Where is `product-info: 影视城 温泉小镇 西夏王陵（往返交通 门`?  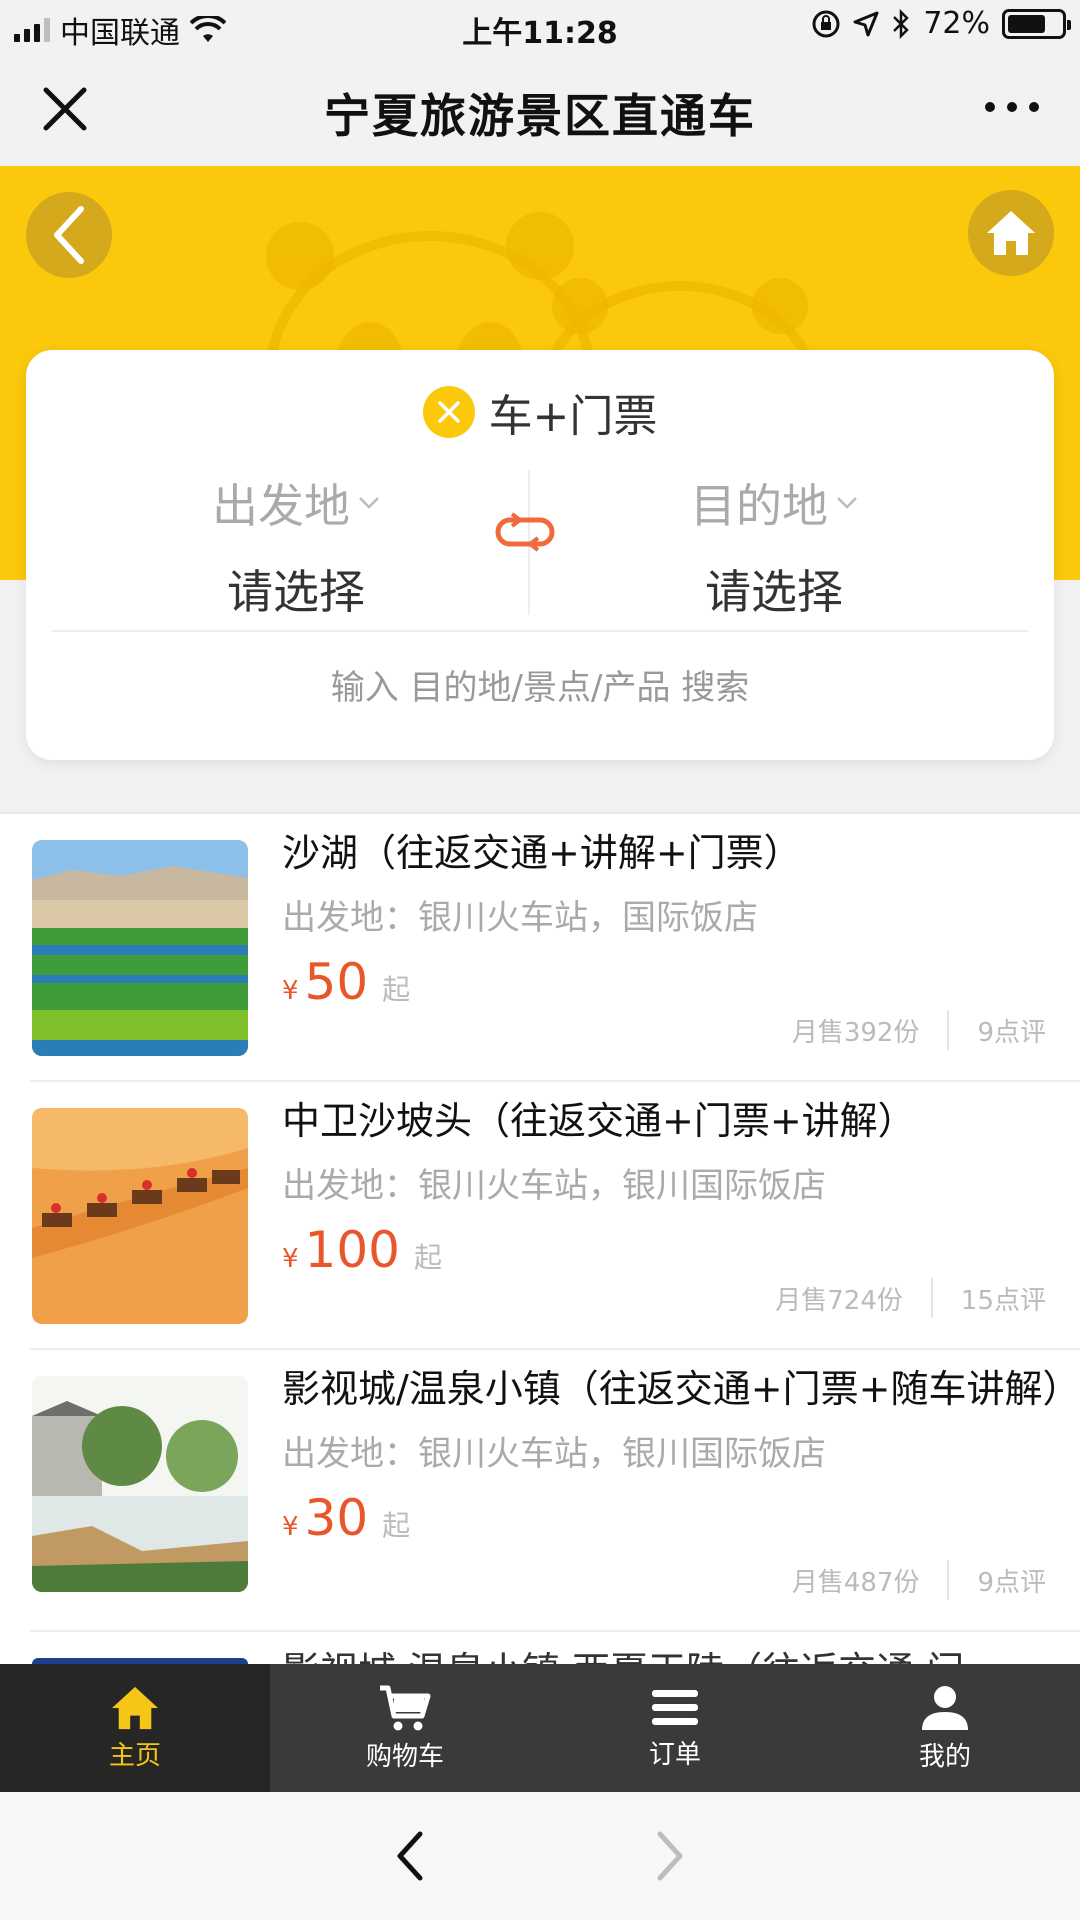 product-info: 影视城 温泉小镇 西夏王陵（往返交通 门 is located at coordinates (672, 1656).